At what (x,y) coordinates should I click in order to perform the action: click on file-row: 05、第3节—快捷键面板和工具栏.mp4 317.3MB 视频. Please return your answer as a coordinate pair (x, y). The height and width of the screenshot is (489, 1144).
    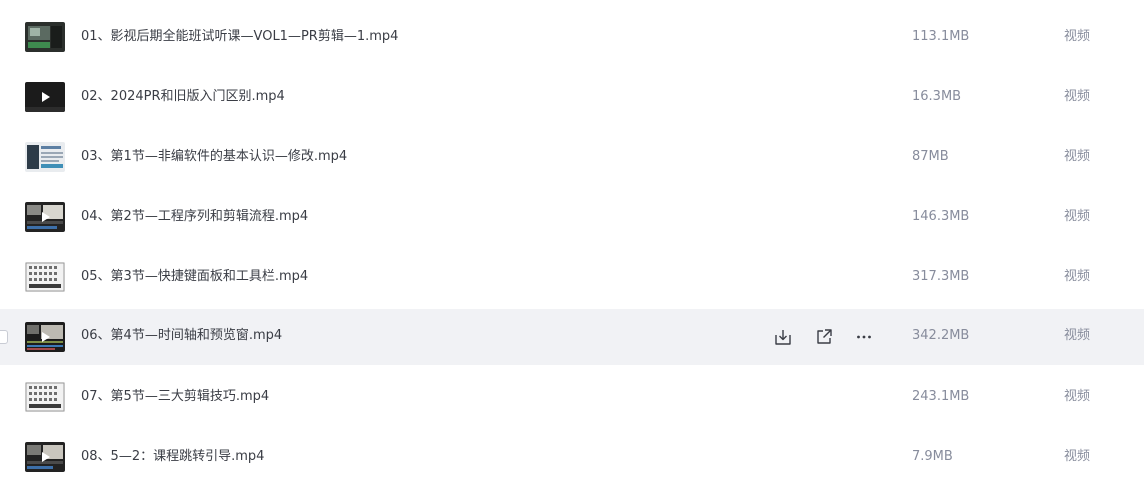
    Looking at the image, I should click on (572, 278).